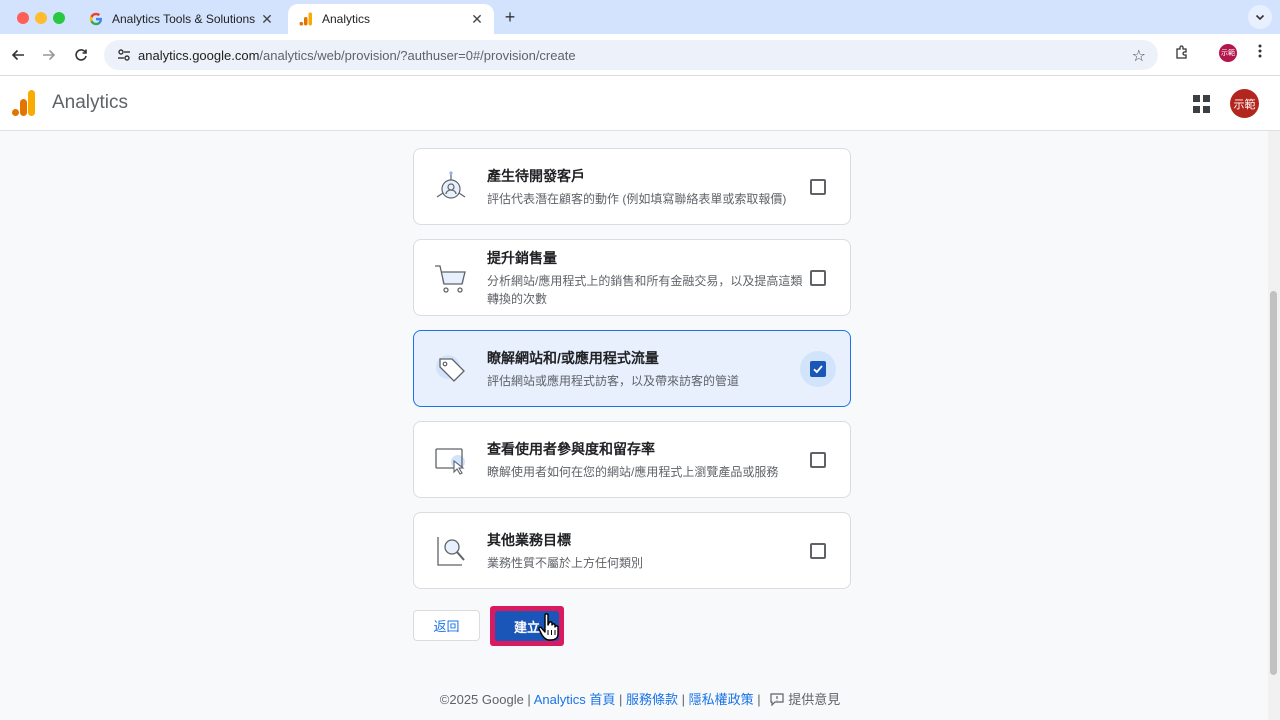 The image size is (1280, 720). Describe the element at coordinates (632, 368) in the screenshot. I see `objective-card-traffic: 瞭解網站和/或應用程式流量 評估網站或應用程式訪客，以及帶來訪客的管道` at that location.